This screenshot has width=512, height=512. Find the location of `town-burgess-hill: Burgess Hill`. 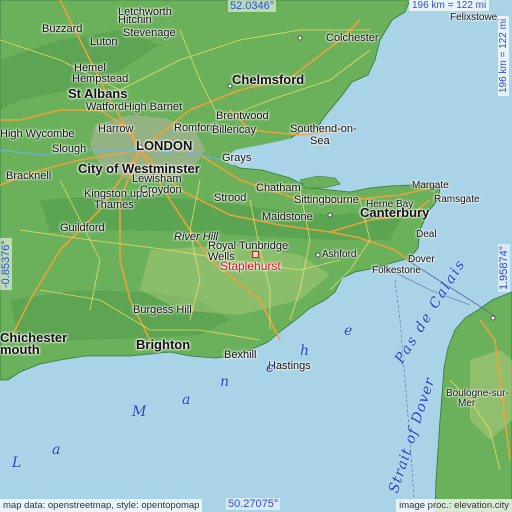

town-burgess-hill: Burgess Hill is located at coordinates (162, 310).